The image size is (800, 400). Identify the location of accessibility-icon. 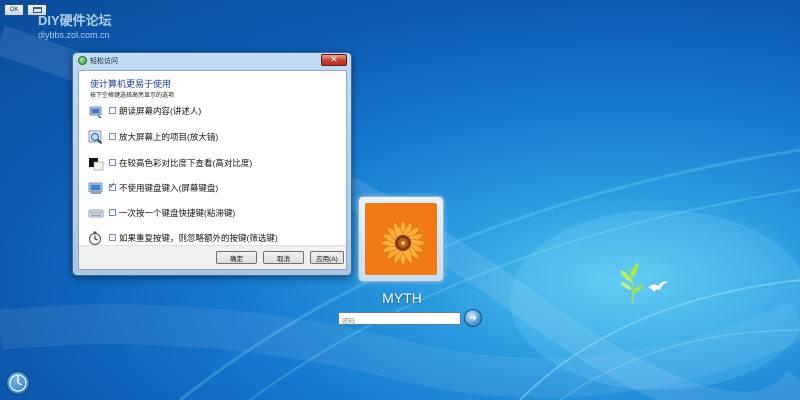
(18, 383).